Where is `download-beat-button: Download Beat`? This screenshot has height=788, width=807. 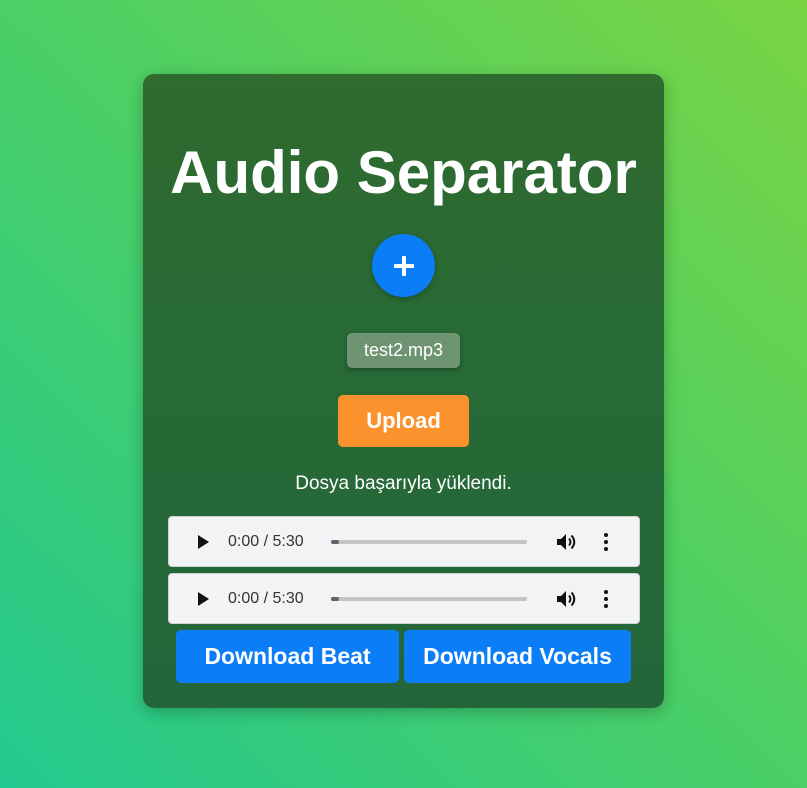 download-beat-button: Download Beat is located at coordinates (287, 656).